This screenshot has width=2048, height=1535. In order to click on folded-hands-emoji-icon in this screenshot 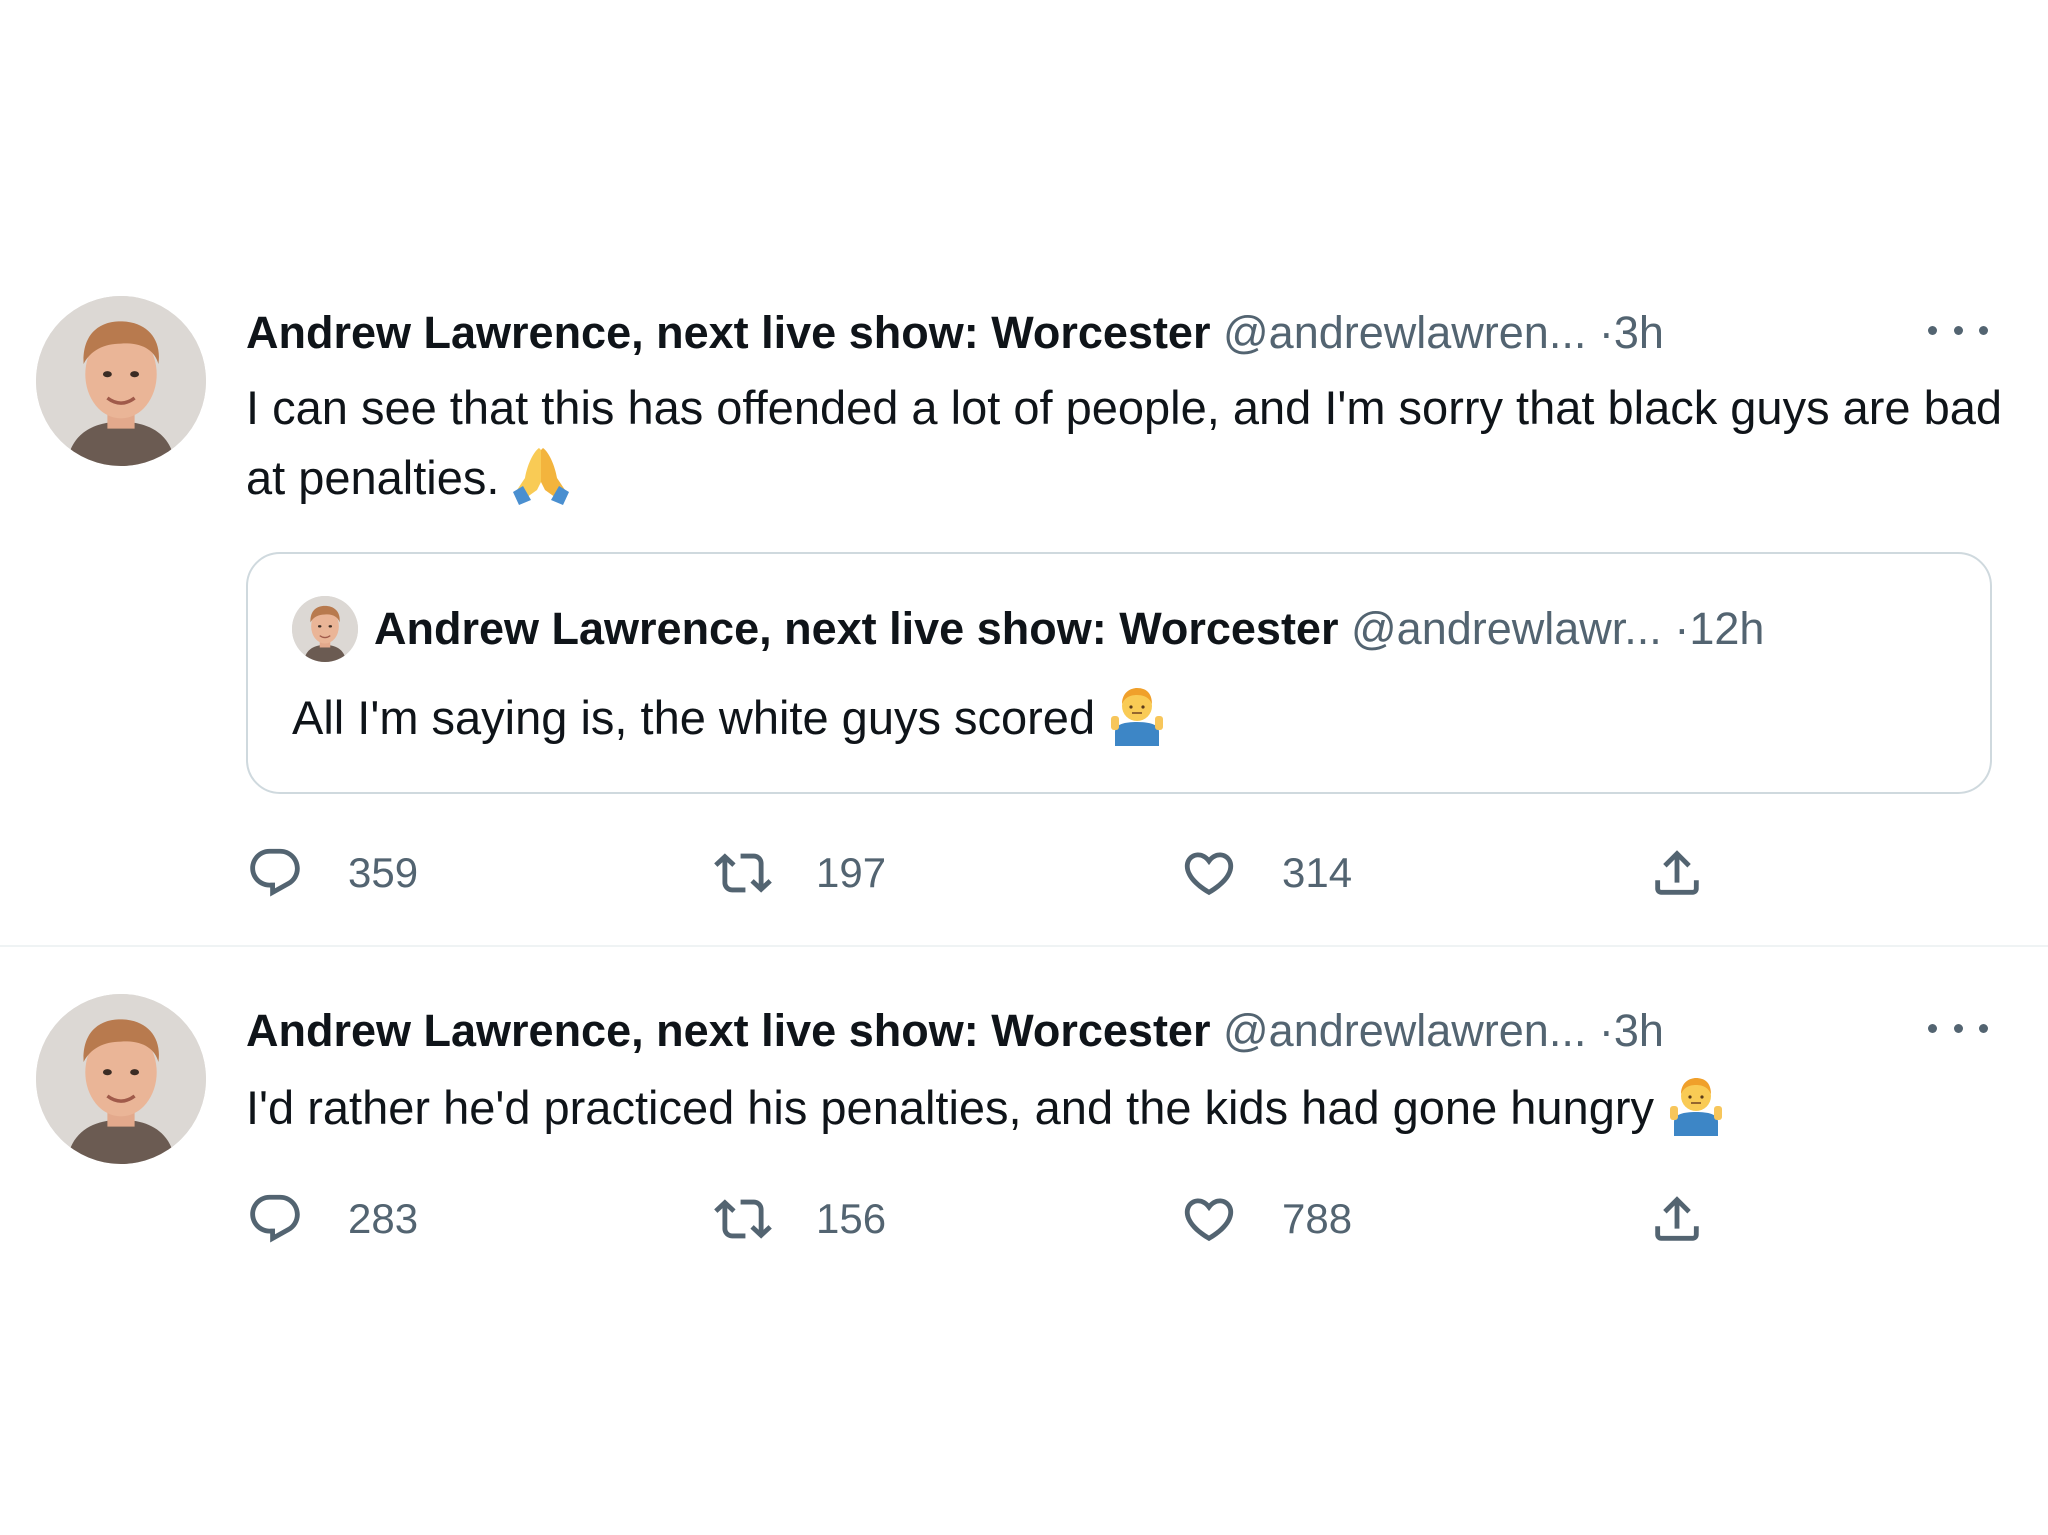, I will do `click(541, 474)`.